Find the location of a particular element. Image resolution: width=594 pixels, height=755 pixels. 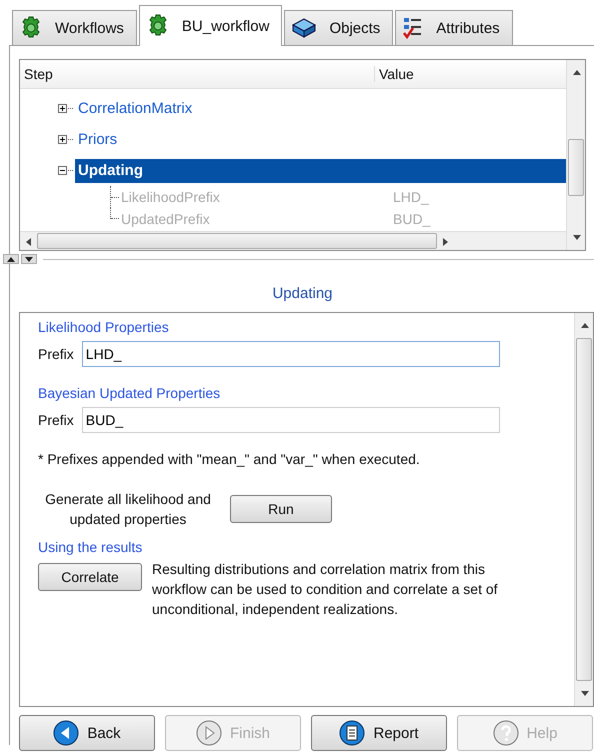

note-text: * Prefixes appended with "mean_" and "var_" when executed. is located at coordinates (229, 459).